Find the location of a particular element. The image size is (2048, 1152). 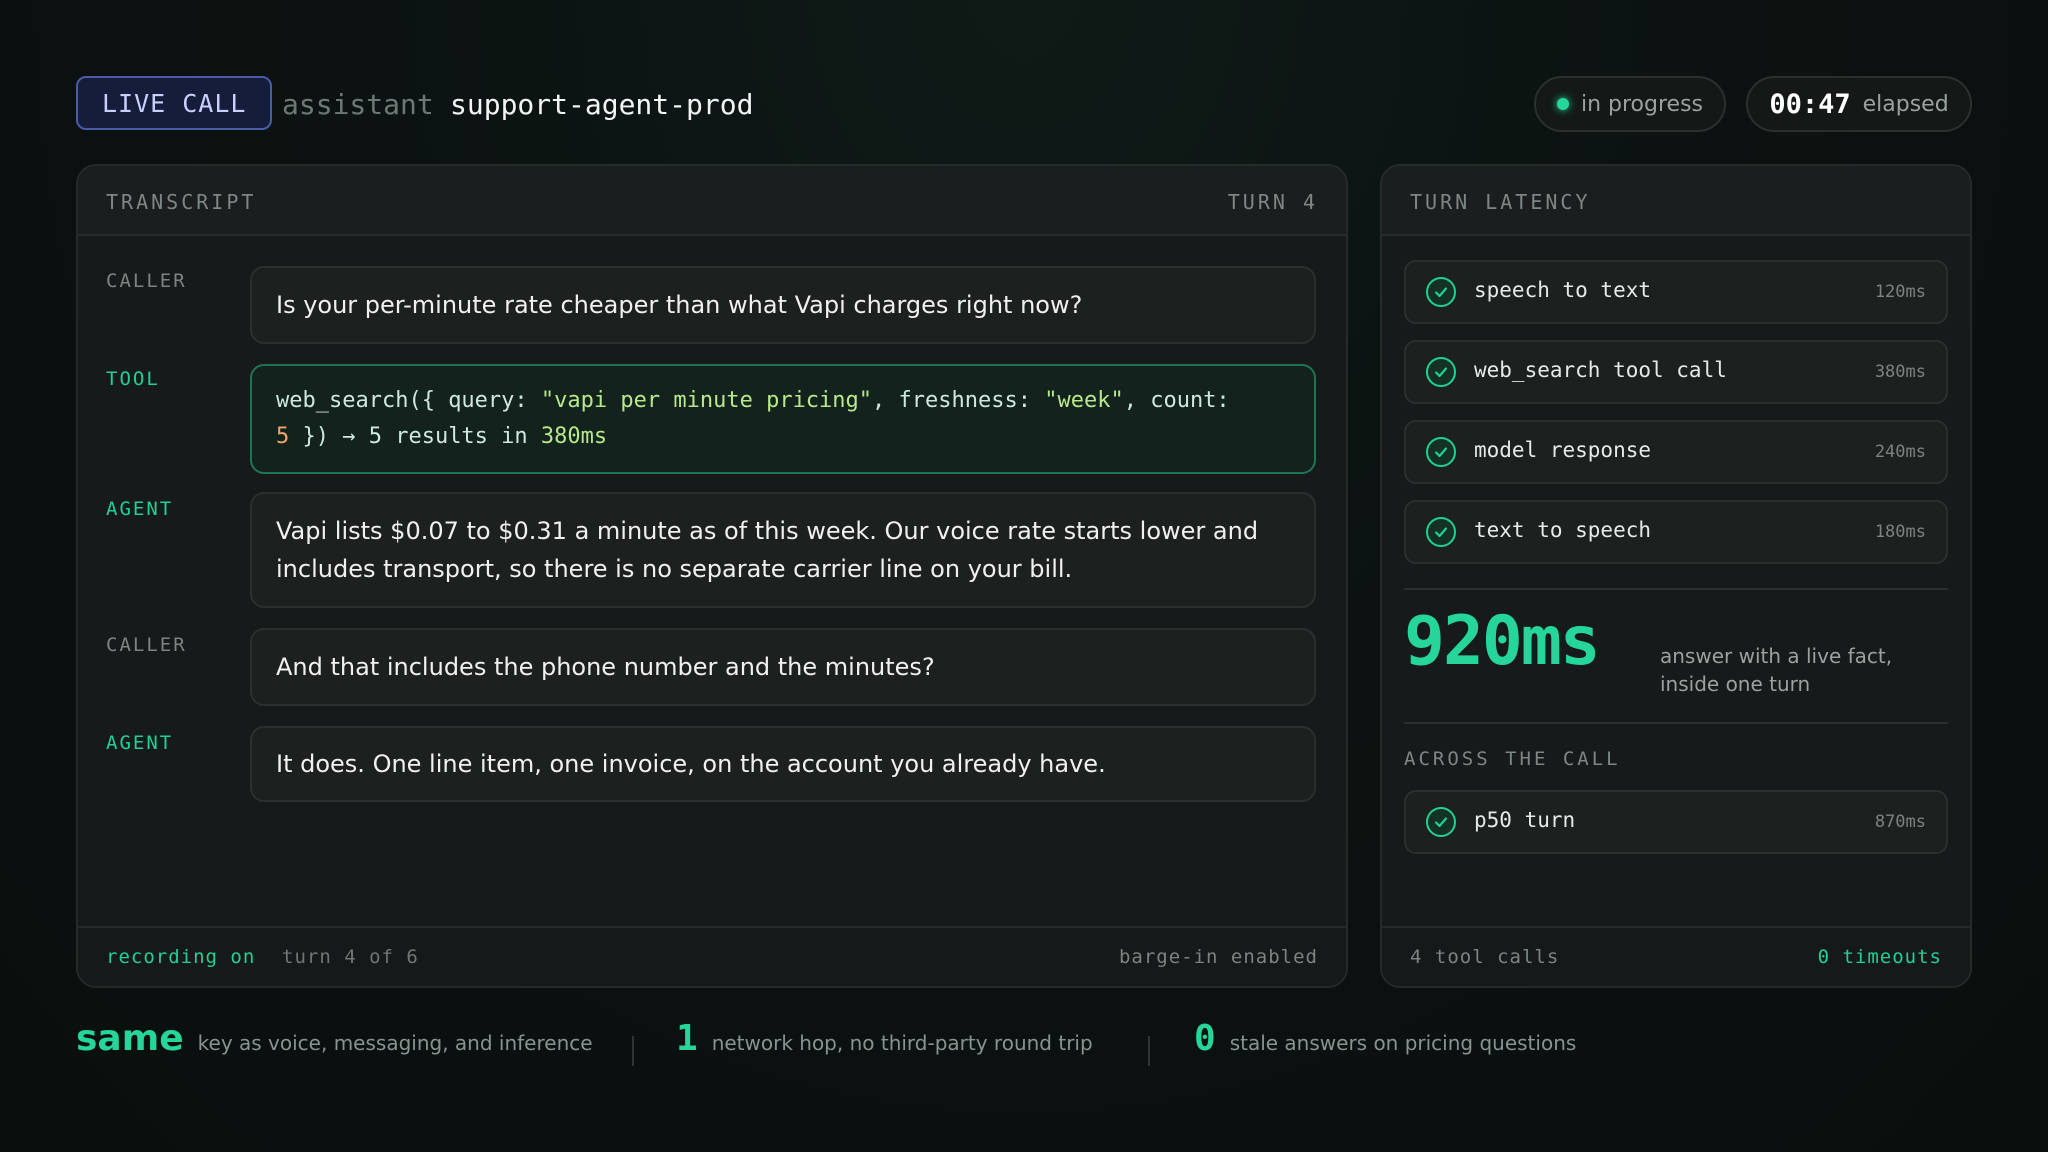

stat-value: 0 is located at coordinates (1205, 1038).